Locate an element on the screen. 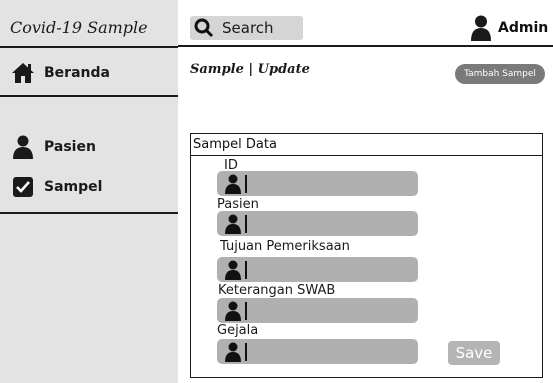 Image resolution: width=553 pixels, height=383 pixels. user-name: Admin is located at coordinates (523, 28).